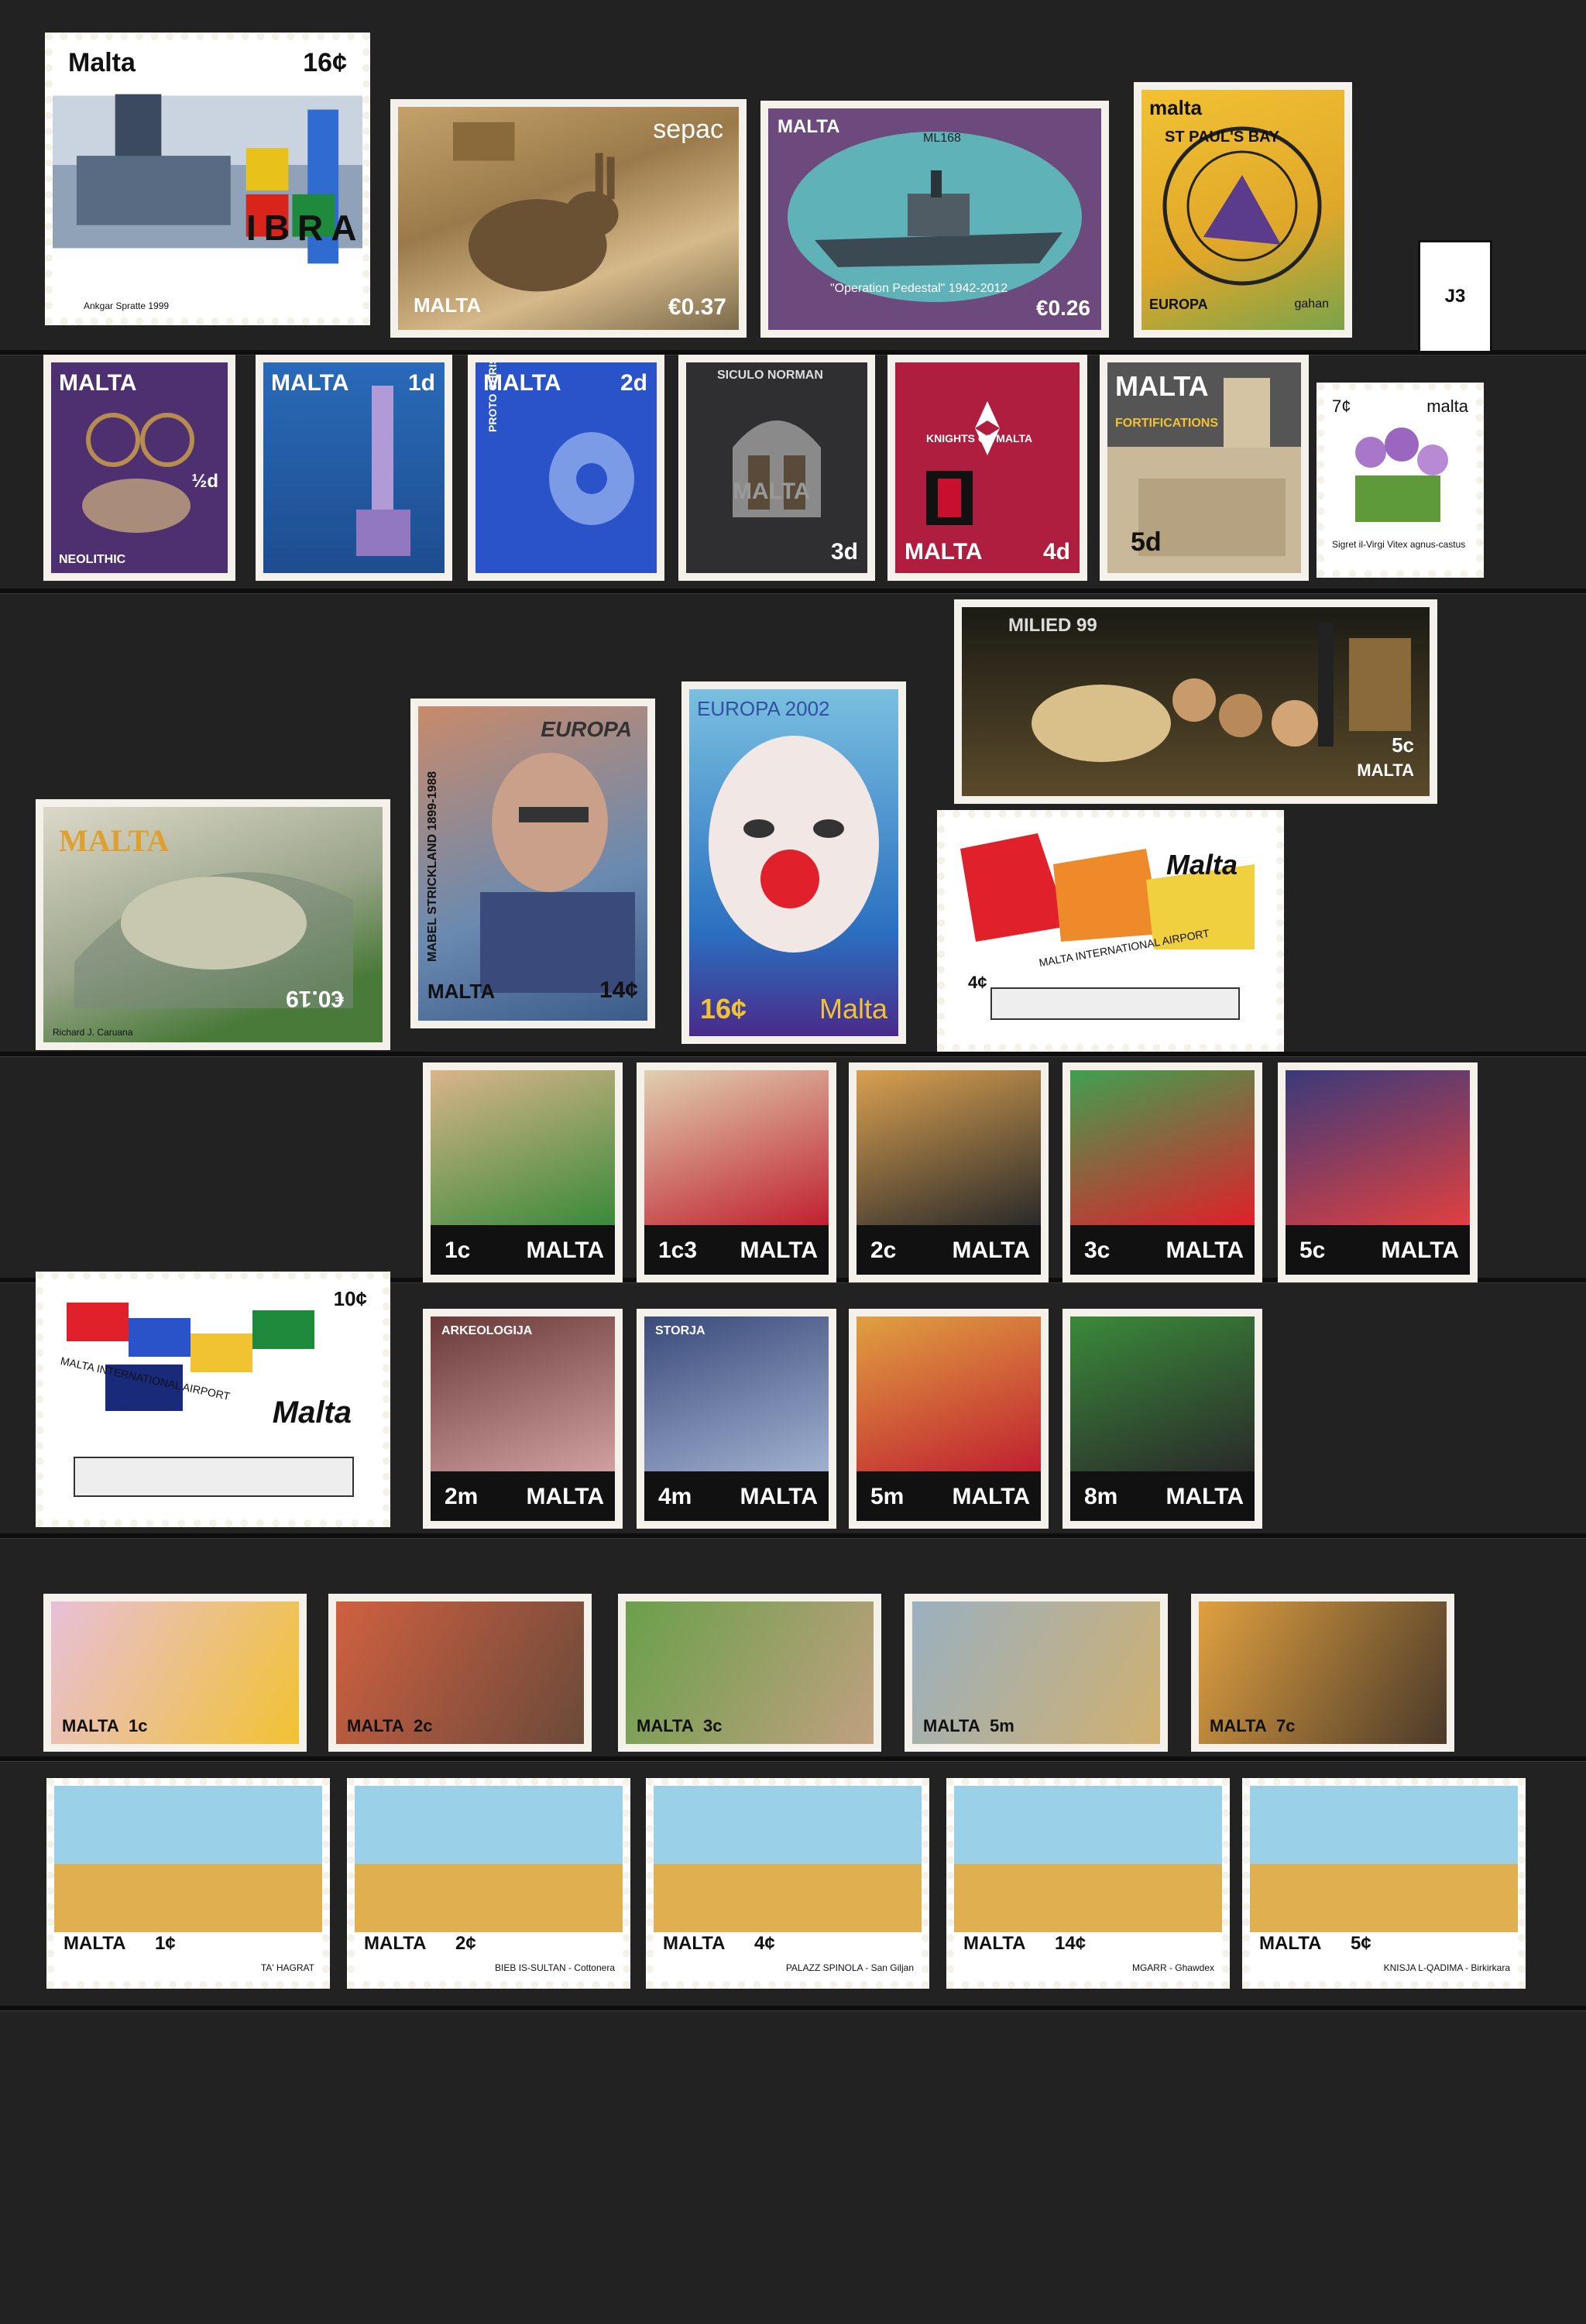 This screenshot has height=2324, width=1586. Describe the element at coordinates (1162, 1172) in the screenshot. I see `stamp-definitive-3: 3c MALTA` at that location.